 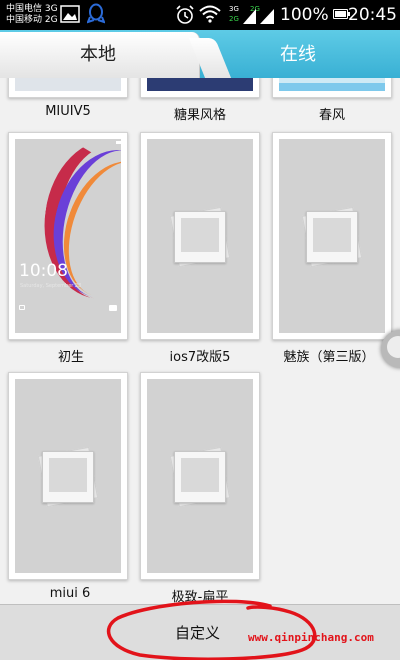 I want to click on theme-card-spring, so click(x=332, y=88).